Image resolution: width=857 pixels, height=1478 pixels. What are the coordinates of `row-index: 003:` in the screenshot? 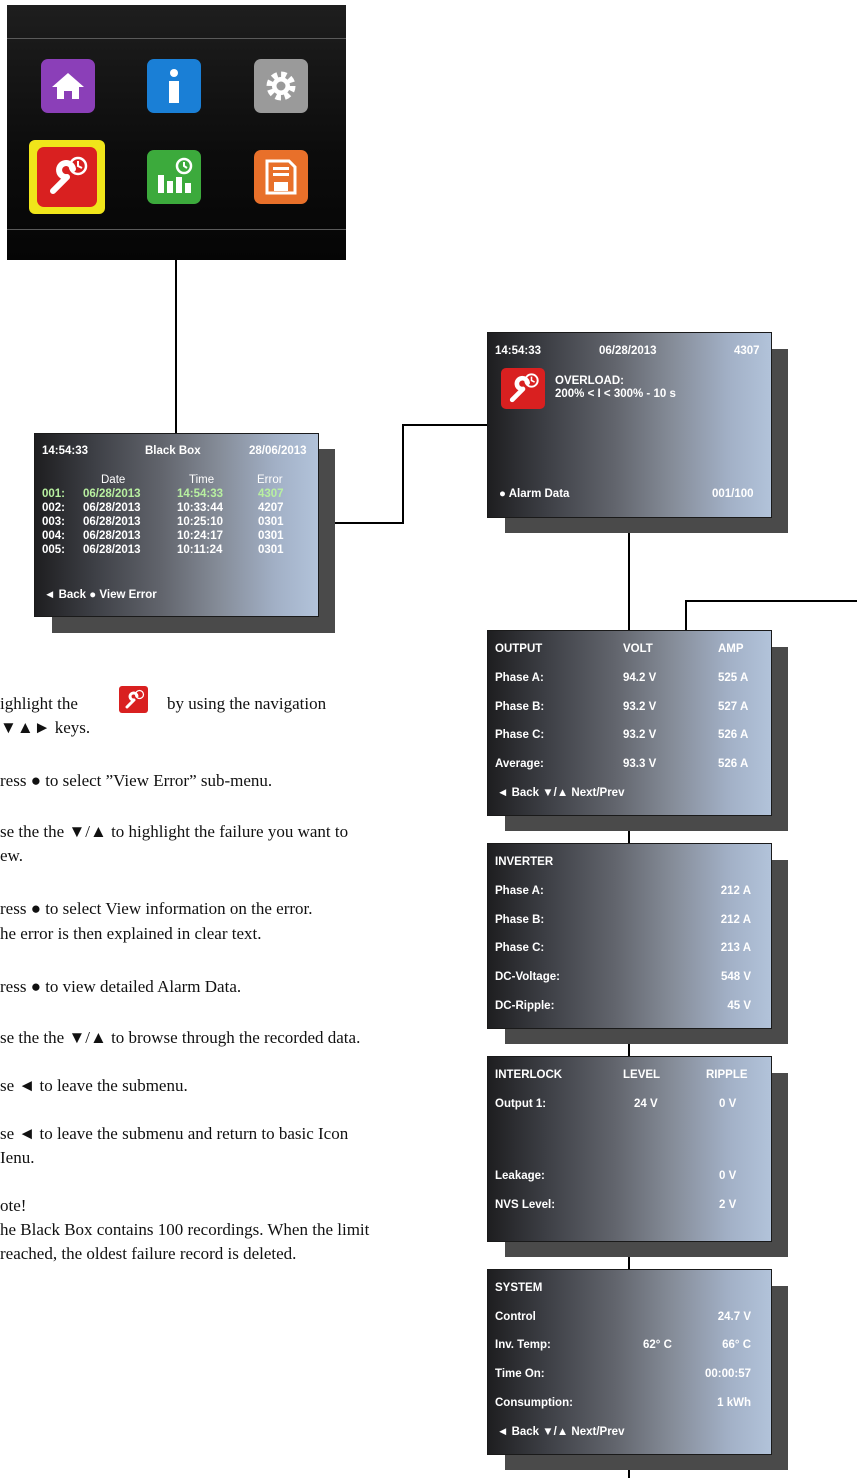 It's located at (54, 522).